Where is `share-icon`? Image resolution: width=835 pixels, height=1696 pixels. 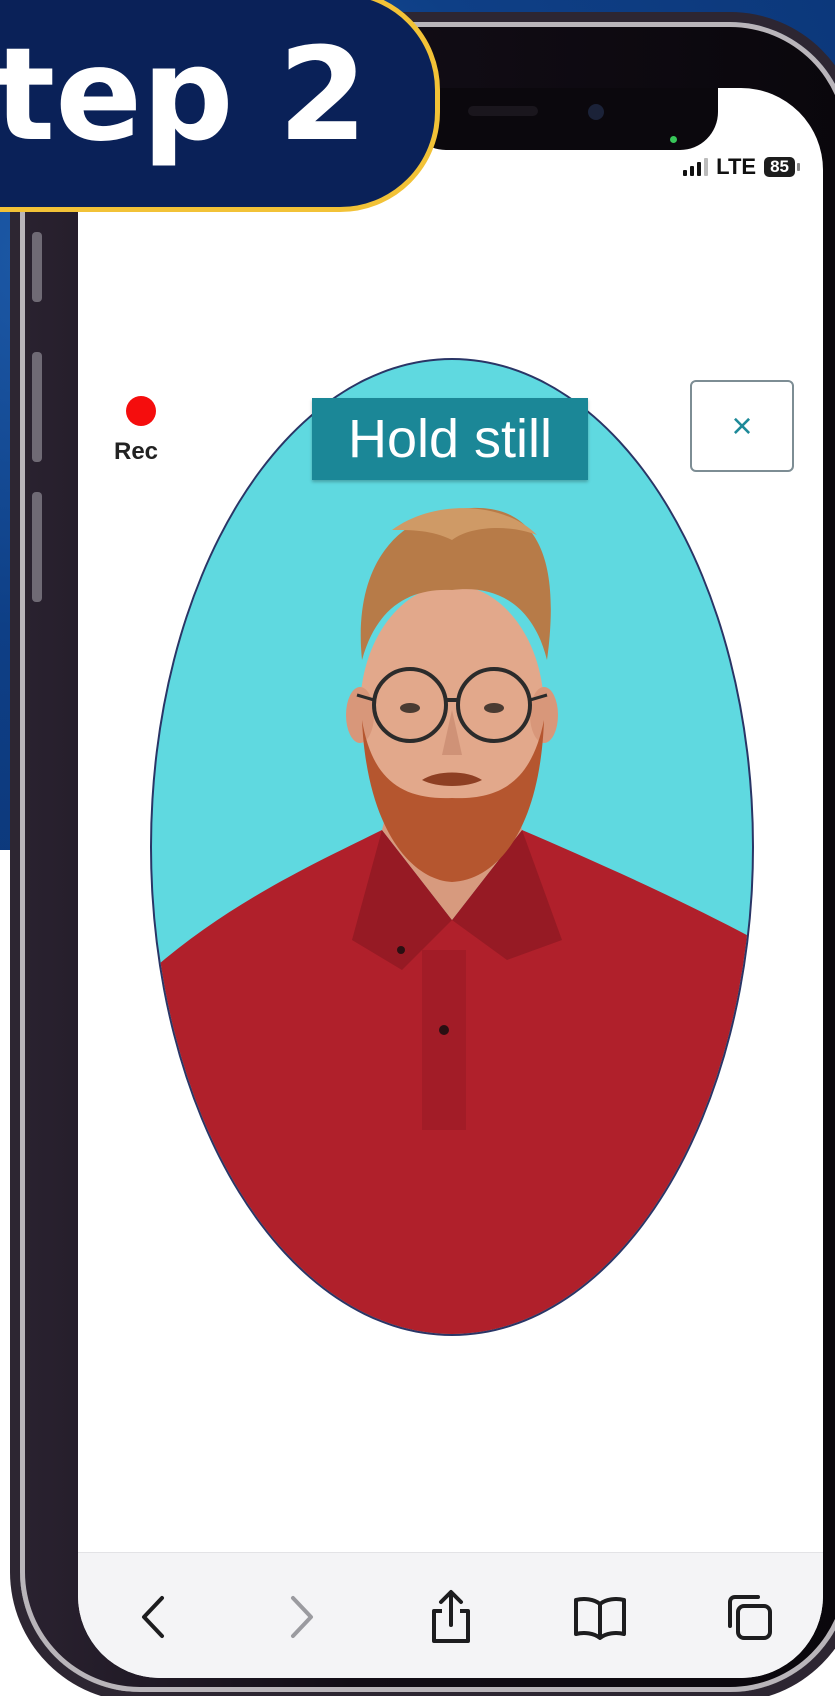
share-icon is located at coordinates (450, 1616).